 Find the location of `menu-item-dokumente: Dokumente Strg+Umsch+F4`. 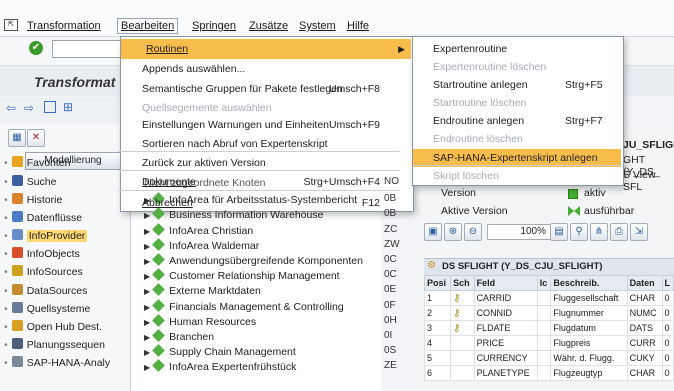

menu-item-dokumente: Dokumente Strg+Umsch+F4 is located at coordinates (276, 182).